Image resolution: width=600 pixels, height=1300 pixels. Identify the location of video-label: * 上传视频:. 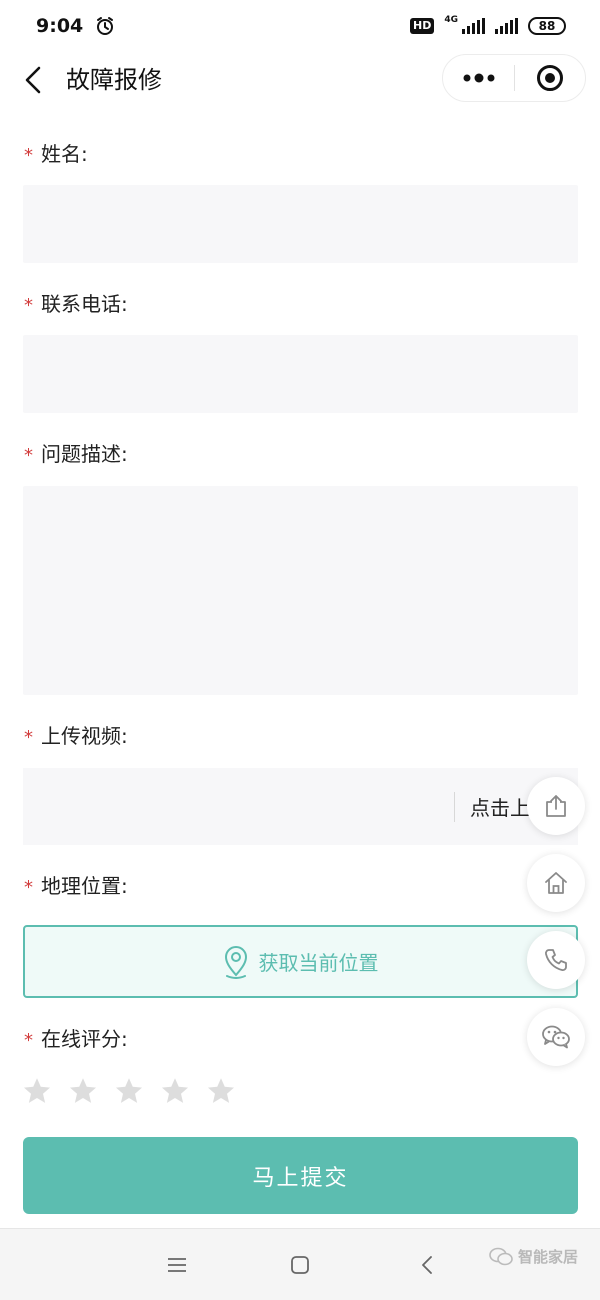
(76, 737).